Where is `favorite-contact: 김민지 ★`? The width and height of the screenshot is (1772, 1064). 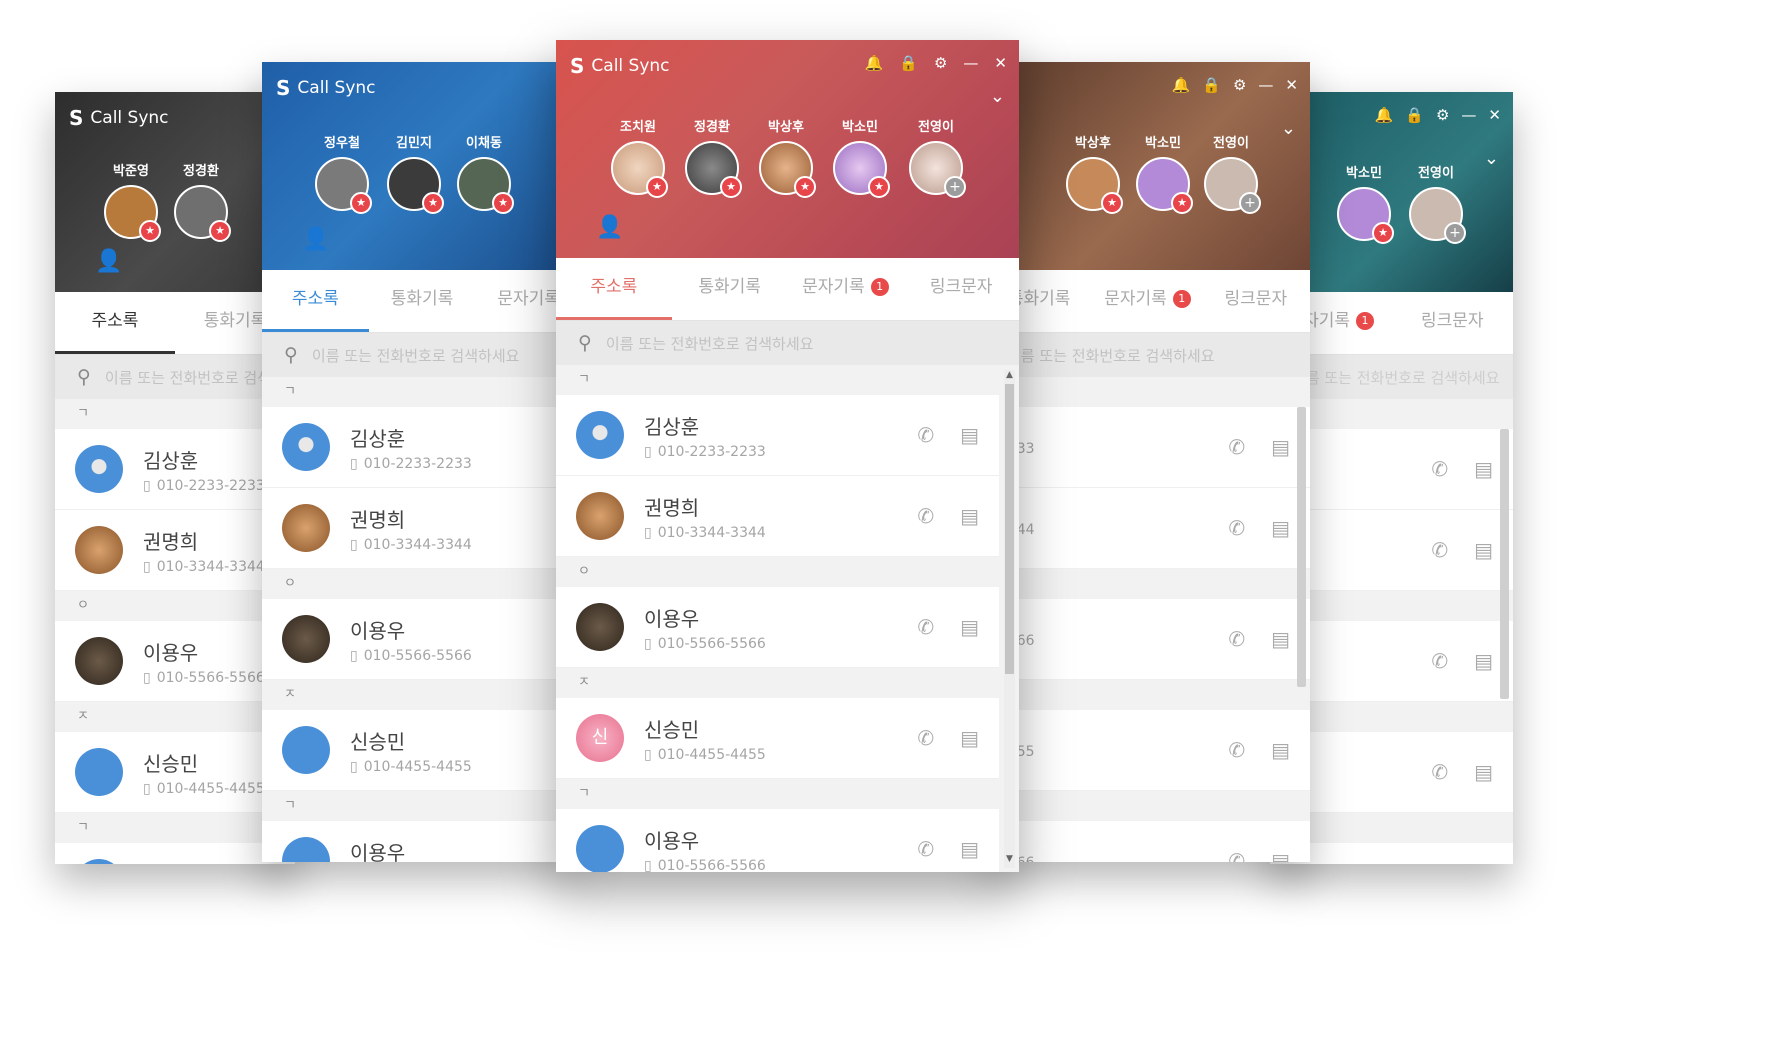 favorite-contact: 김민지 ★ is located at coordinates (414, 173).